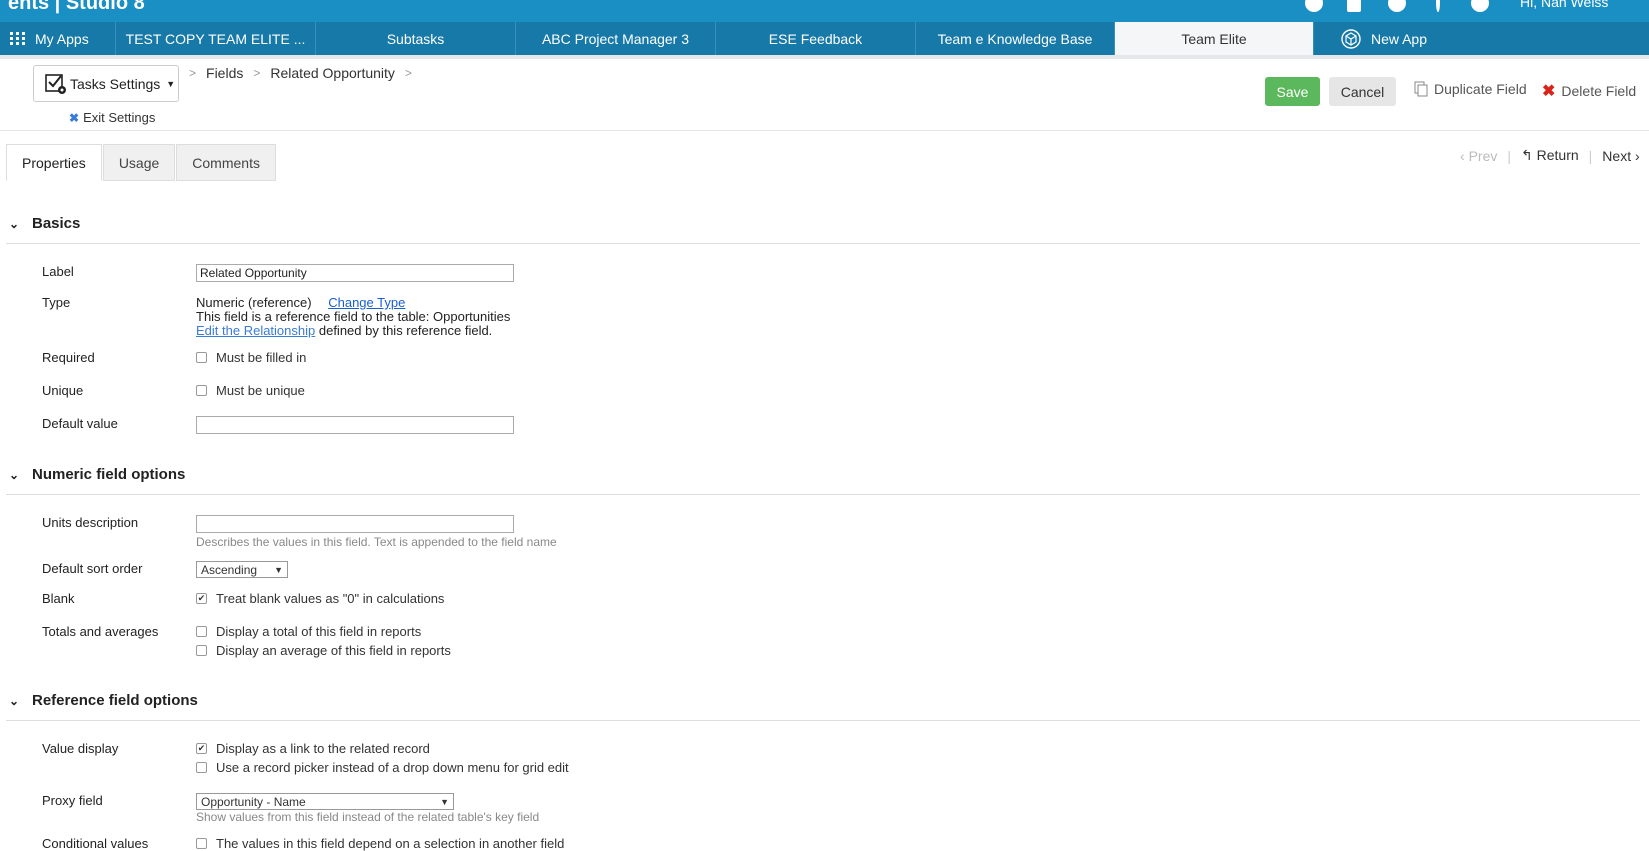 Image resolution: width=1649 pixels, height=851 pixels. Describe the element at coordinates (1564, 5) in the screenshot. I see `user-menu: Hi, Nan Weiss` at that location.